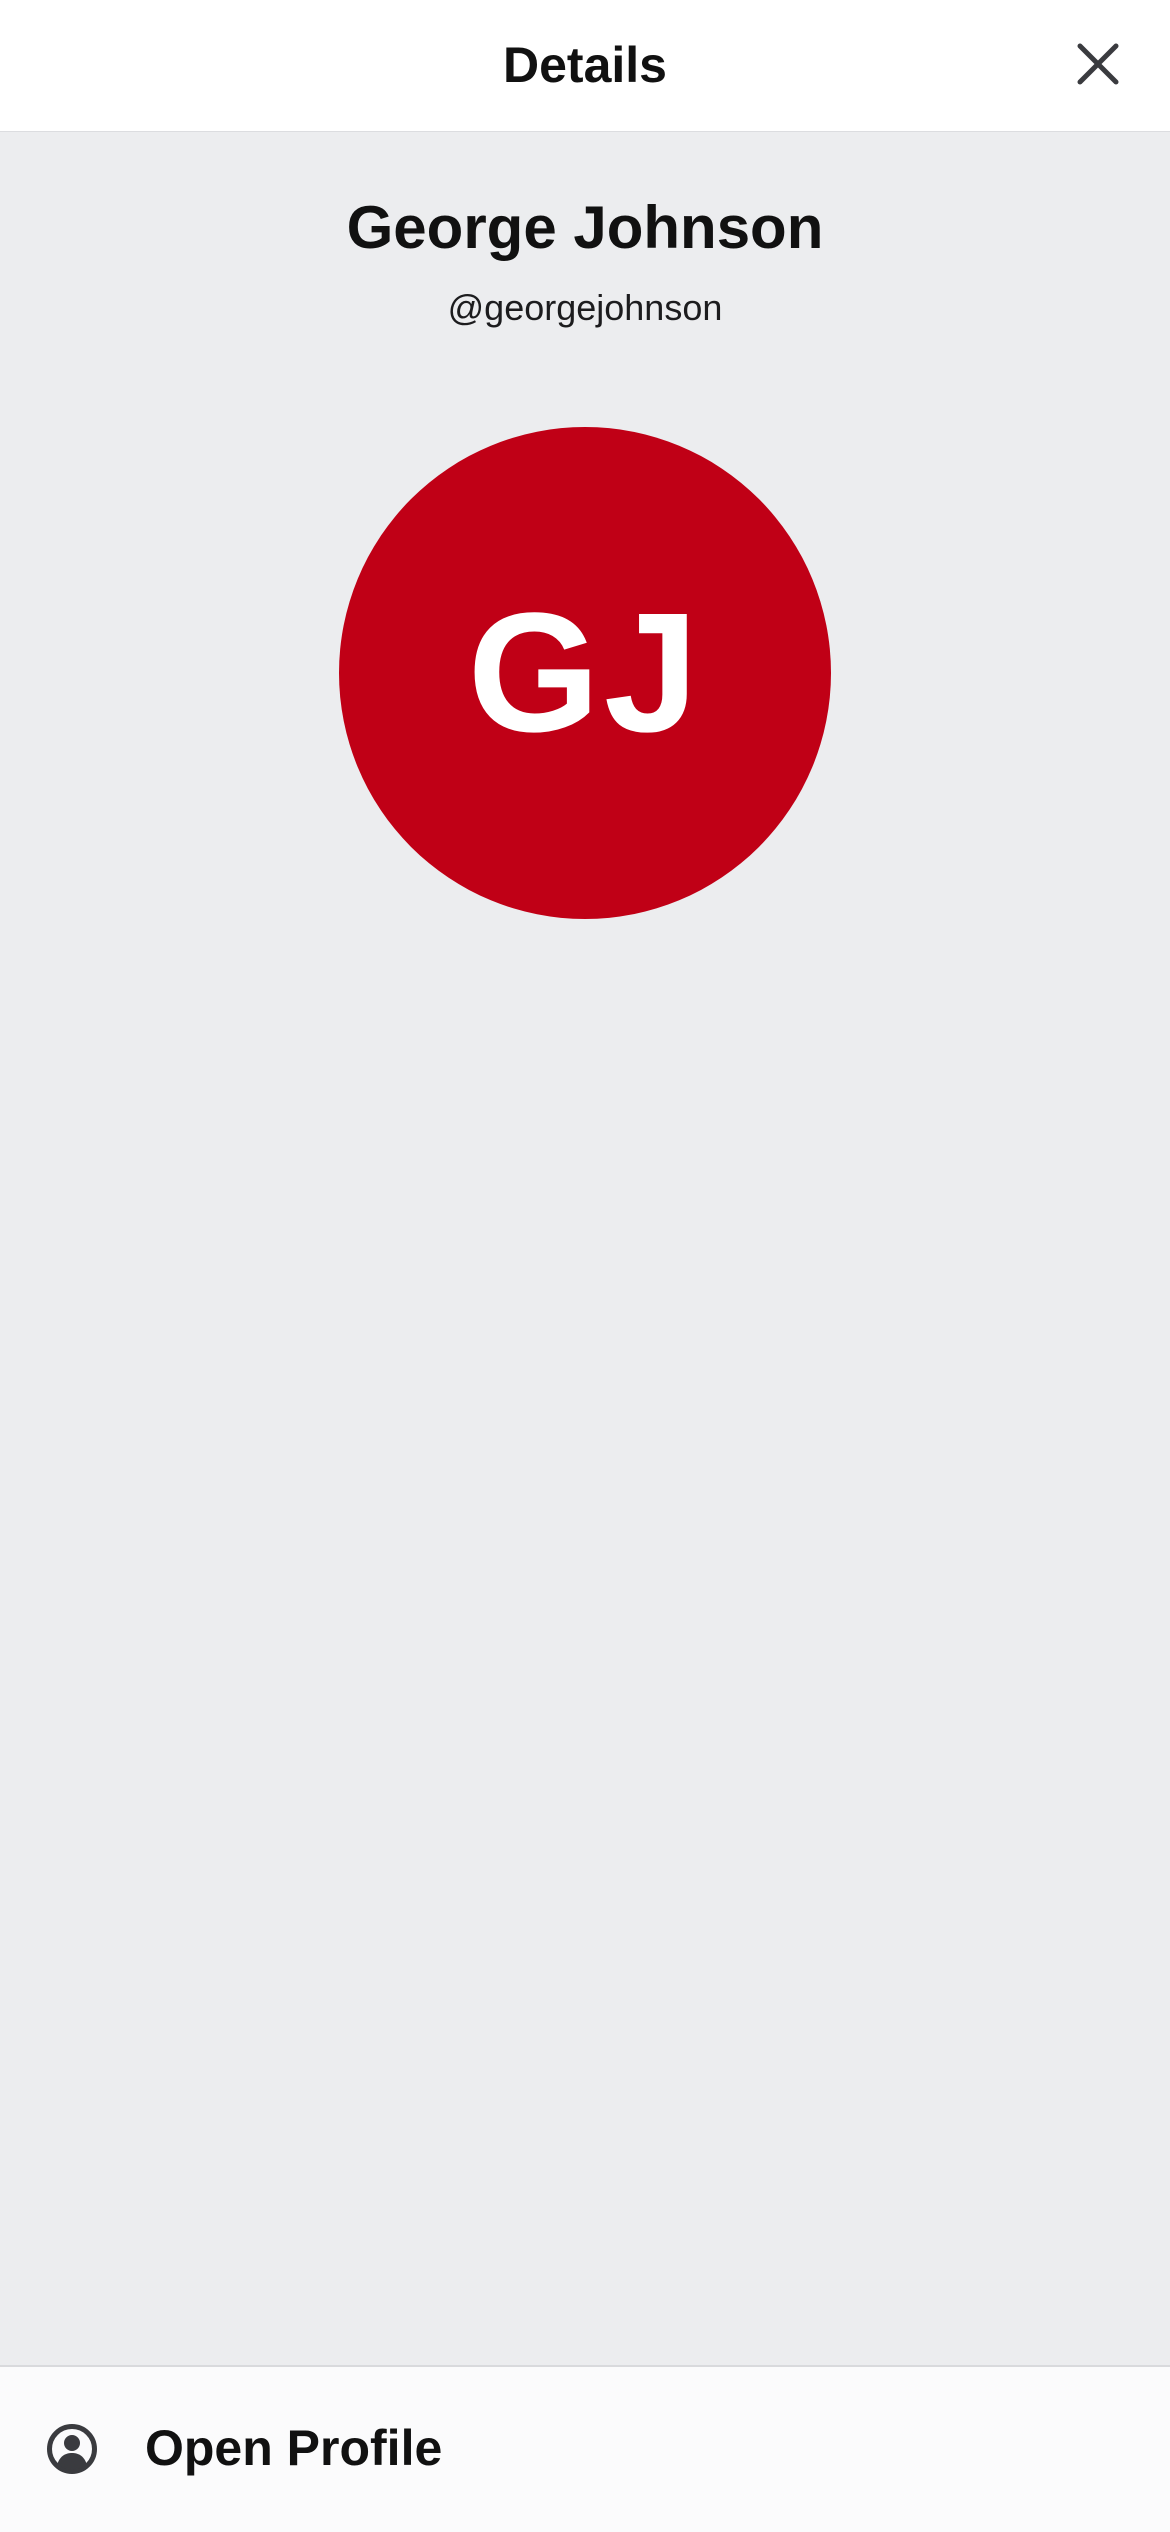 This screenshot has width=1170, height=2532. I want to click on avatar-initials: GJ, so click(585, 673).